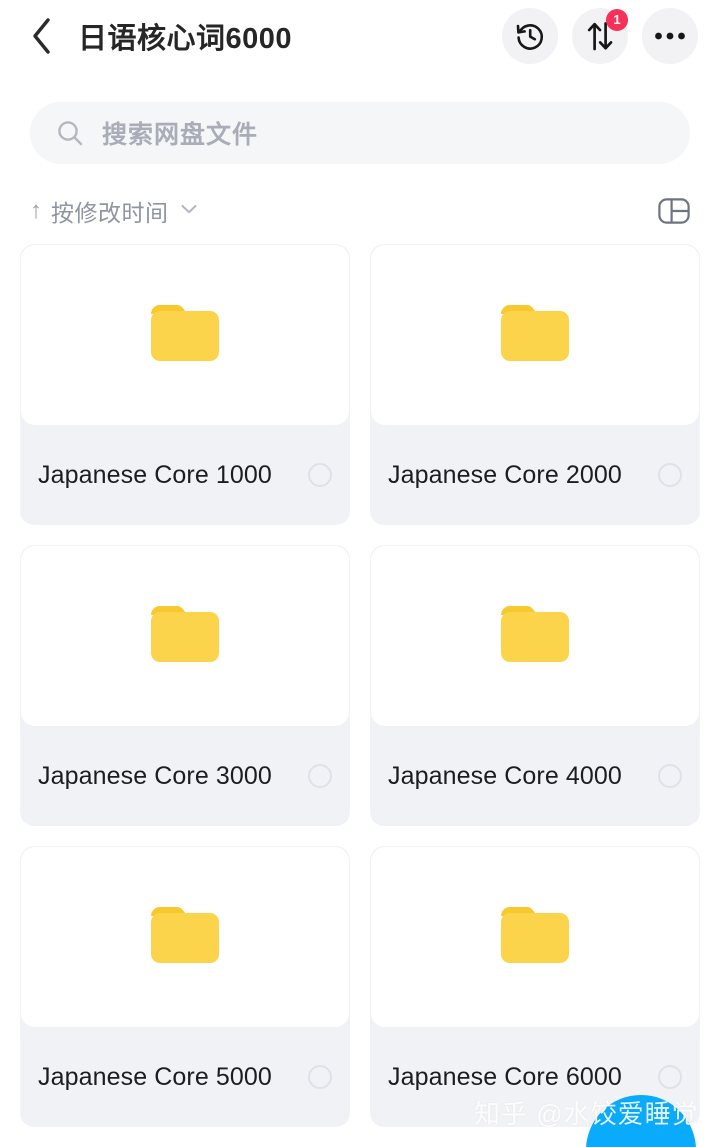 The width and height of the screenshot is (720, 1147). Describe the element at coordinates (110, 213) in the screenshot. I see `sort-label: 按修改时间` at that location.